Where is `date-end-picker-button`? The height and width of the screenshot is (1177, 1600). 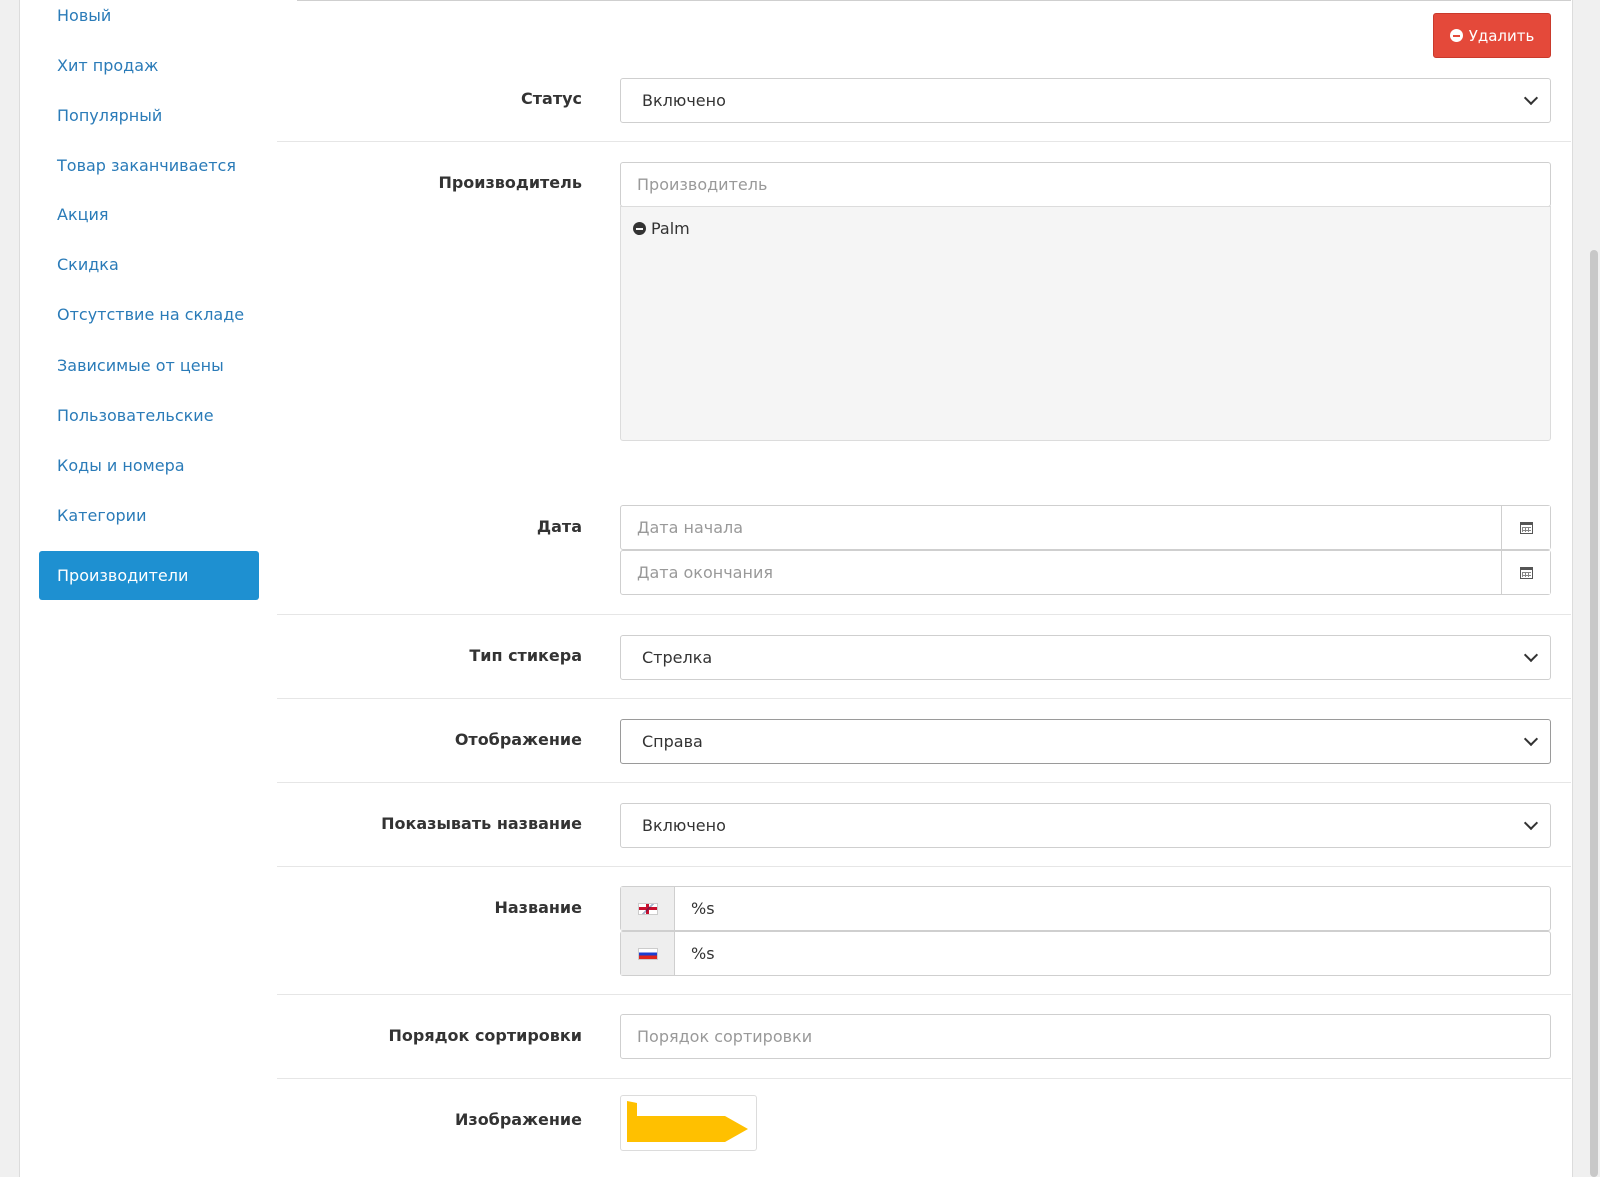 date-end-picker-button is located at coordinates (1525, 572).